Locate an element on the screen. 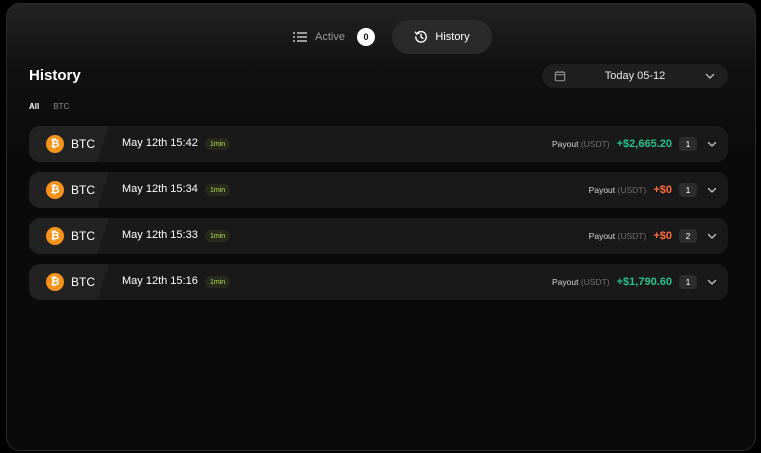 This screenshot has height=453, width=761. chevron-down-icon is located at coordinates (710, 76).